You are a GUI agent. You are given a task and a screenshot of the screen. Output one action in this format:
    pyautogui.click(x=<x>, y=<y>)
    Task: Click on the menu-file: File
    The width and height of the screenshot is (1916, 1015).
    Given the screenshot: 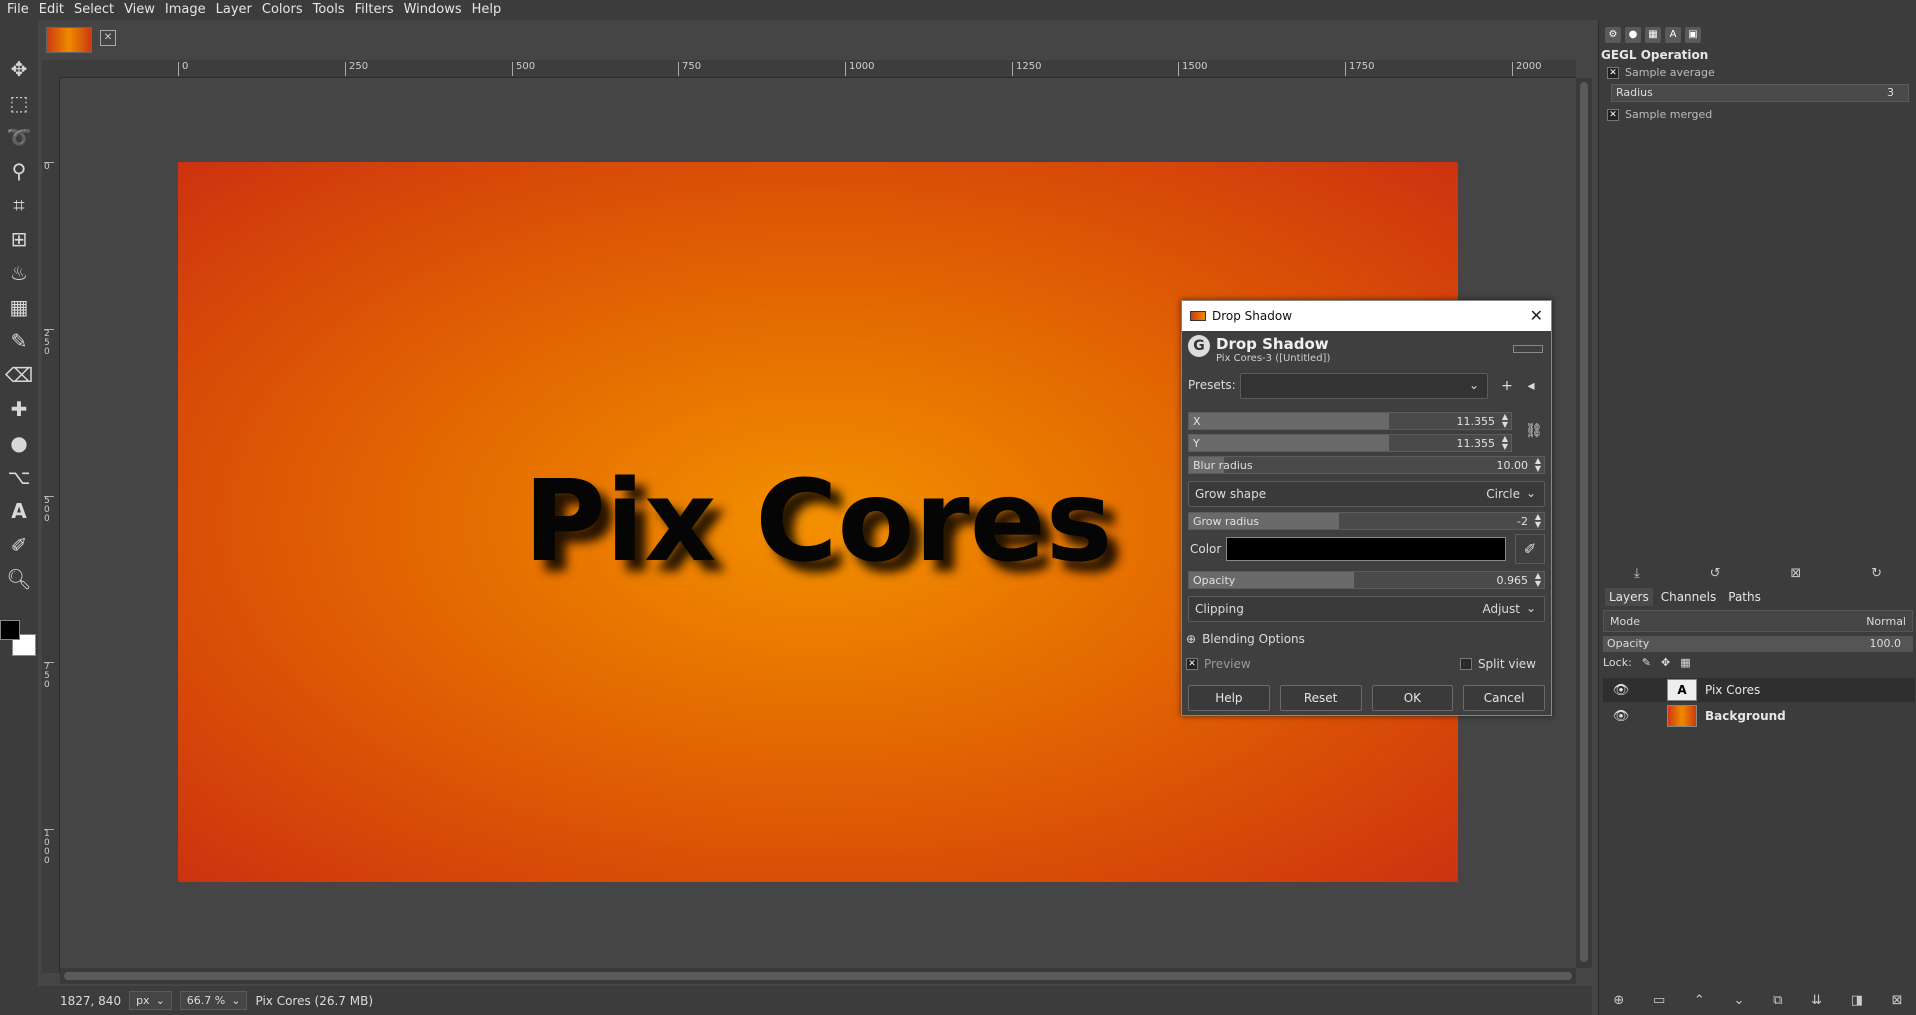 What is the action you would take?
    pyautogui.click(x=18, y=10)
    